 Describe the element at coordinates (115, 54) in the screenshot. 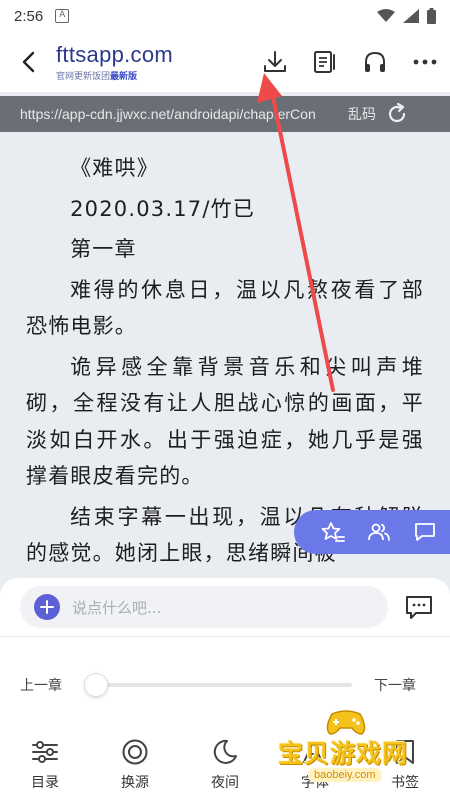

I see `logo-text: fttsapp.com` at that location.